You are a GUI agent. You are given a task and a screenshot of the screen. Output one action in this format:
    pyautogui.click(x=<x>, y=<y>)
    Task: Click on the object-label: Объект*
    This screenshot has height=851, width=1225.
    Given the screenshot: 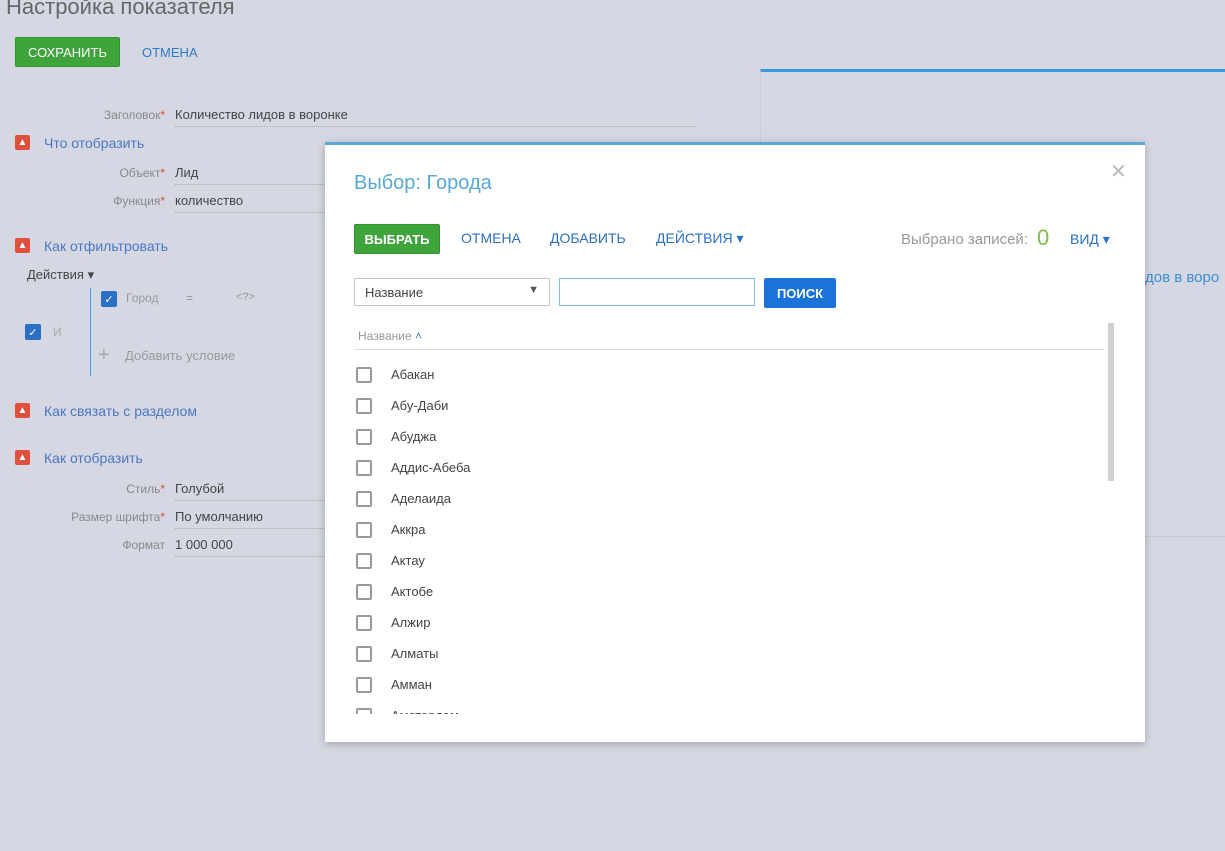 What is the action you would take?
    pyautogui.click(x=142, y=173)
    